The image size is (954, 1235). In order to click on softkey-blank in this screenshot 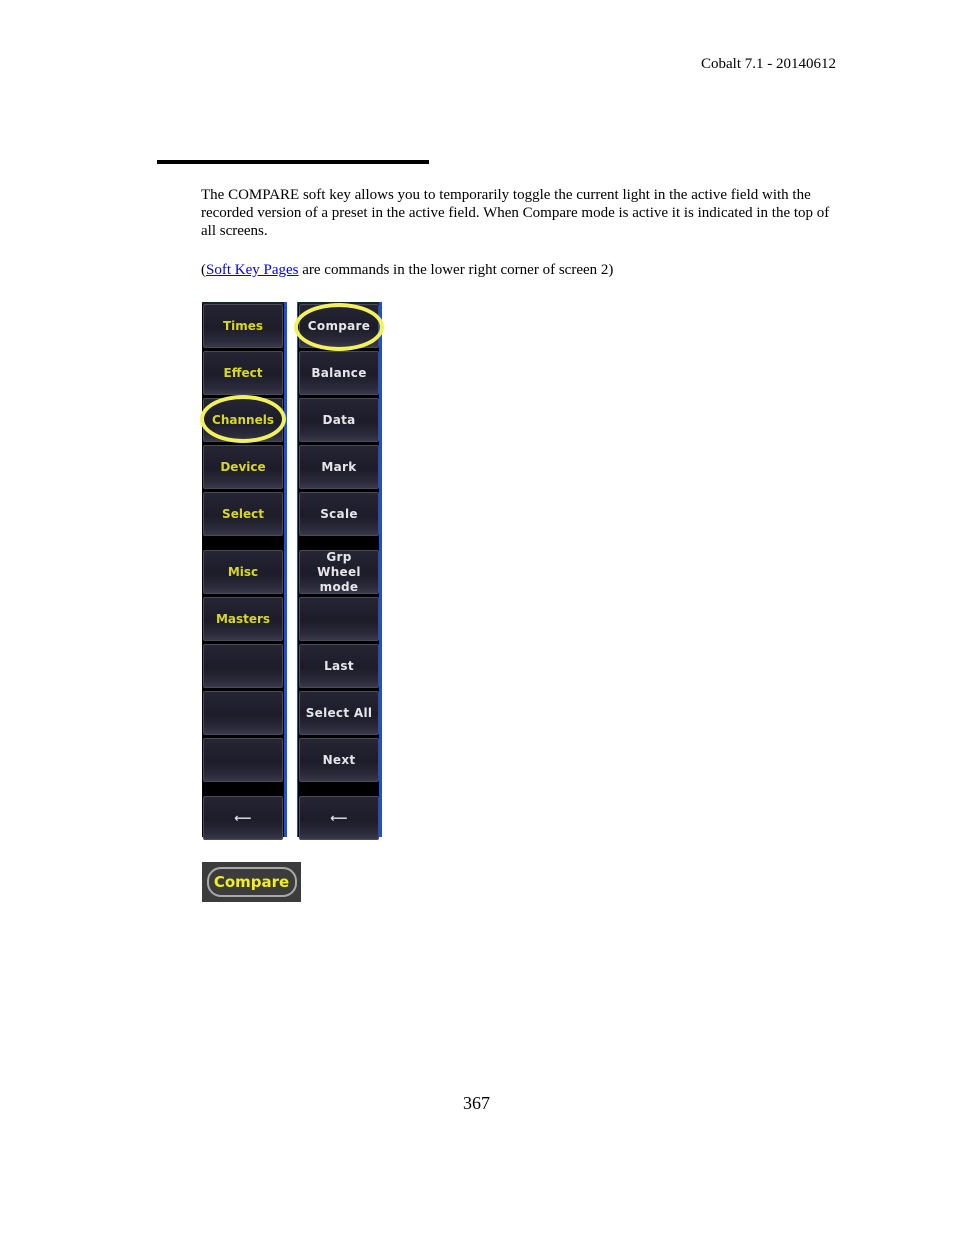, I will do `click(339, 619)`.